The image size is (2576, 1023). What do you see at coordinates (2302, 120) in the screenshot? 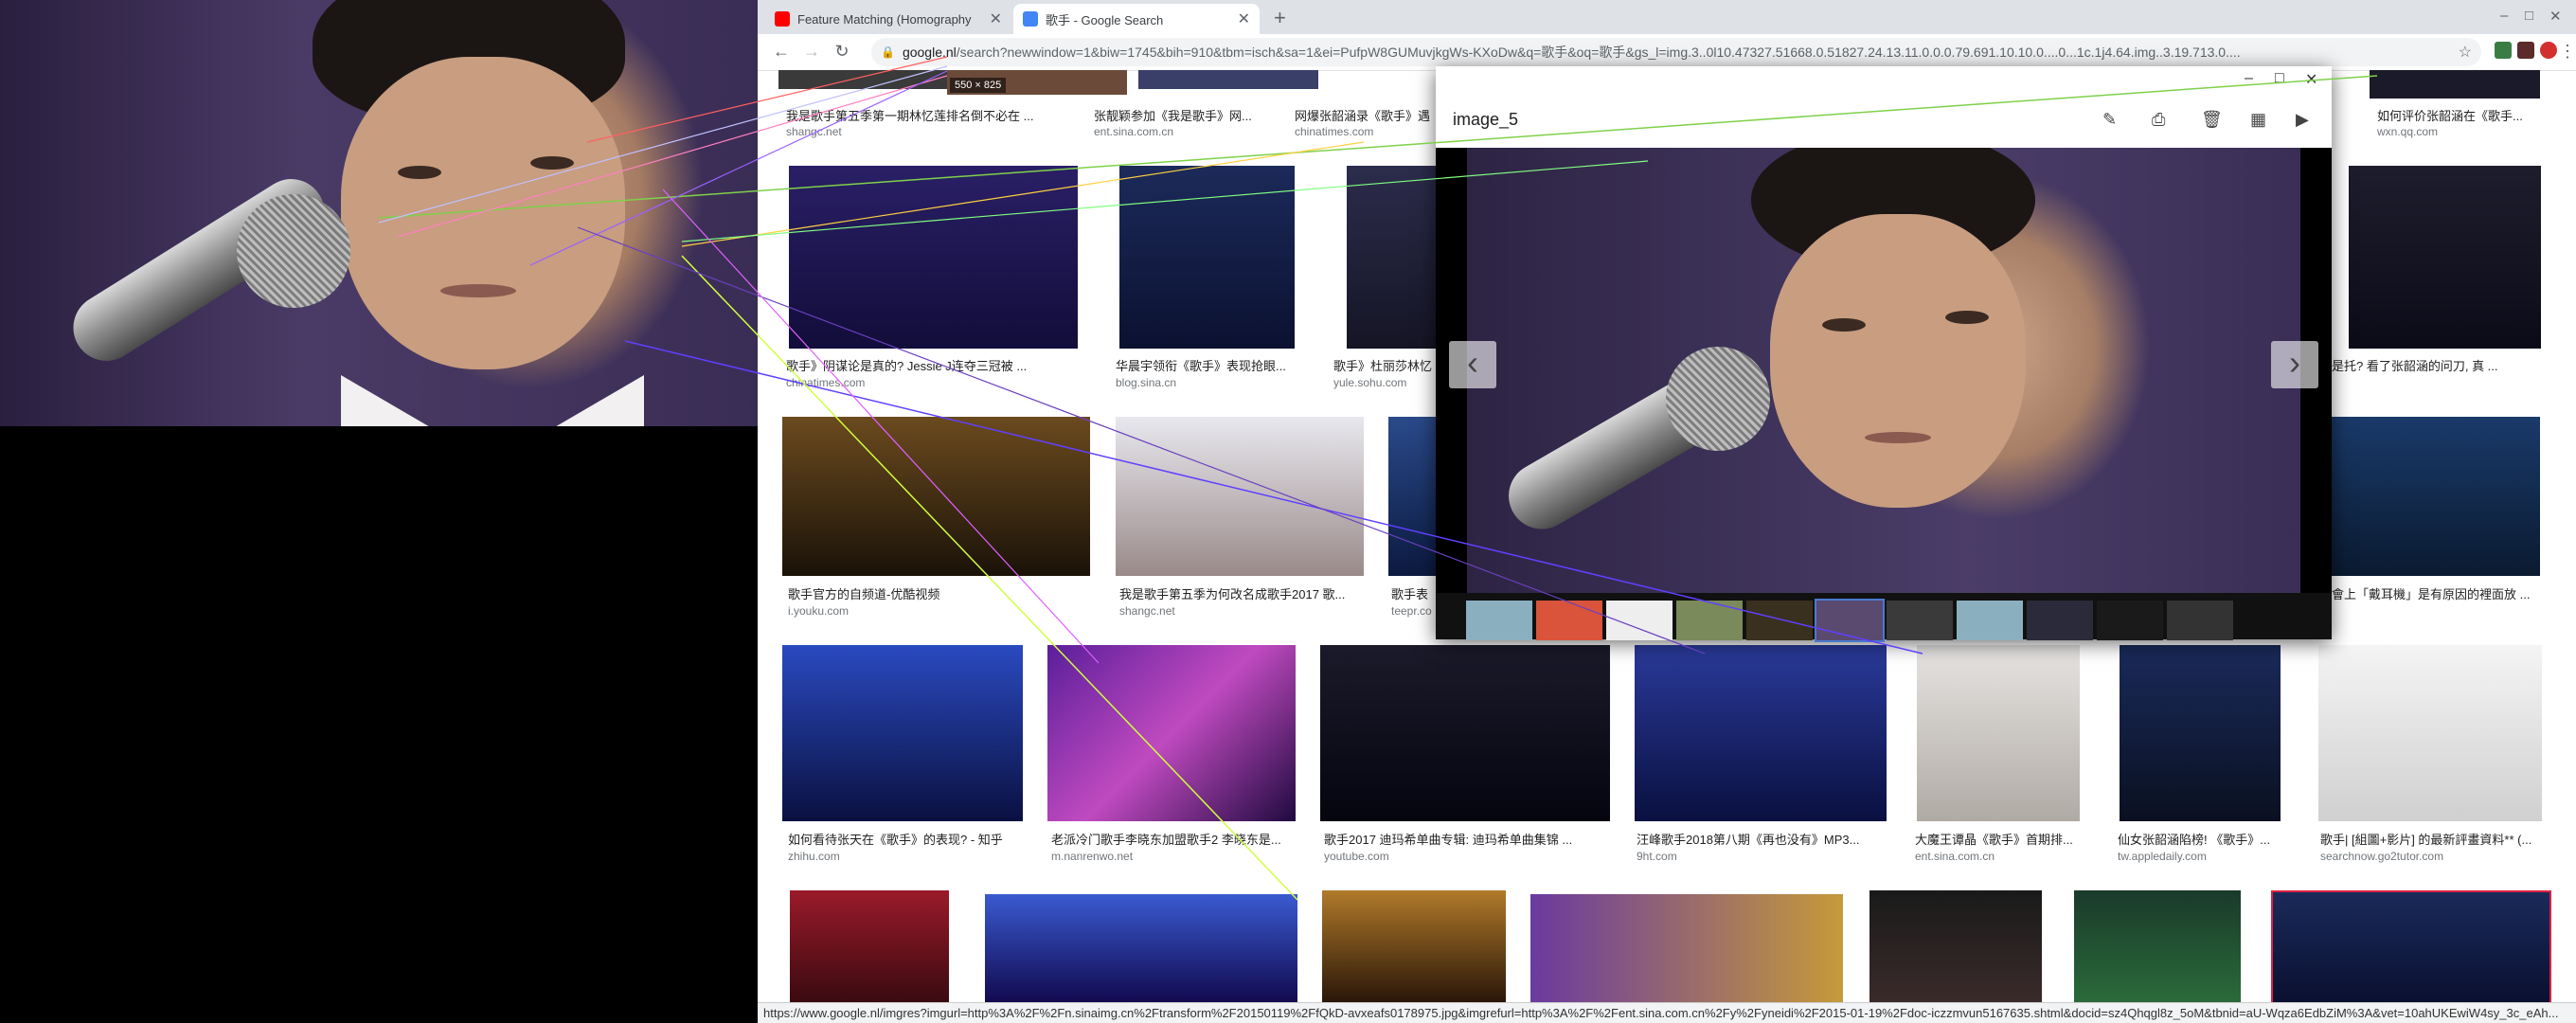
I see `slideshow-icon: ▶` at bounding box center [2302, 120].